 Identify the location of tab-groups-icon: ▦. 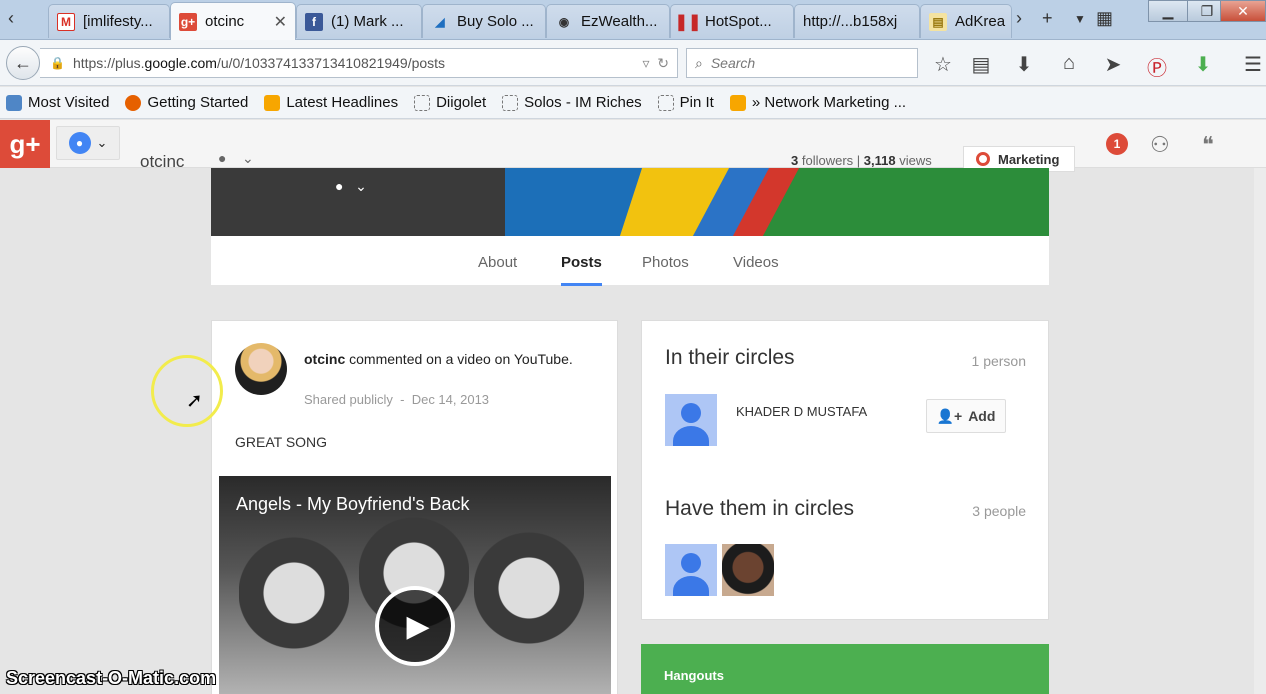
(1104, 18).